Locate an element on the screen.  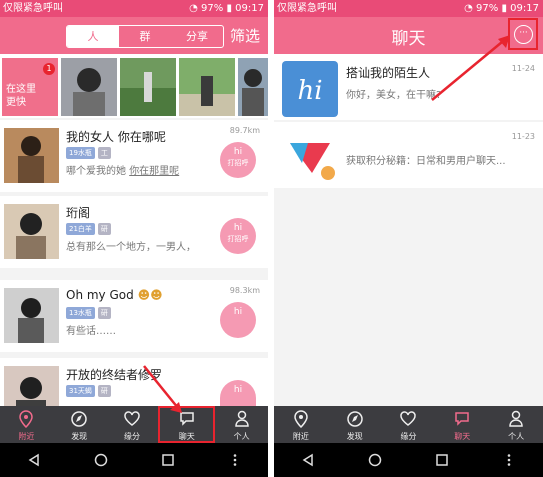
battery-text: 97% is located at coordinates (212, 8).